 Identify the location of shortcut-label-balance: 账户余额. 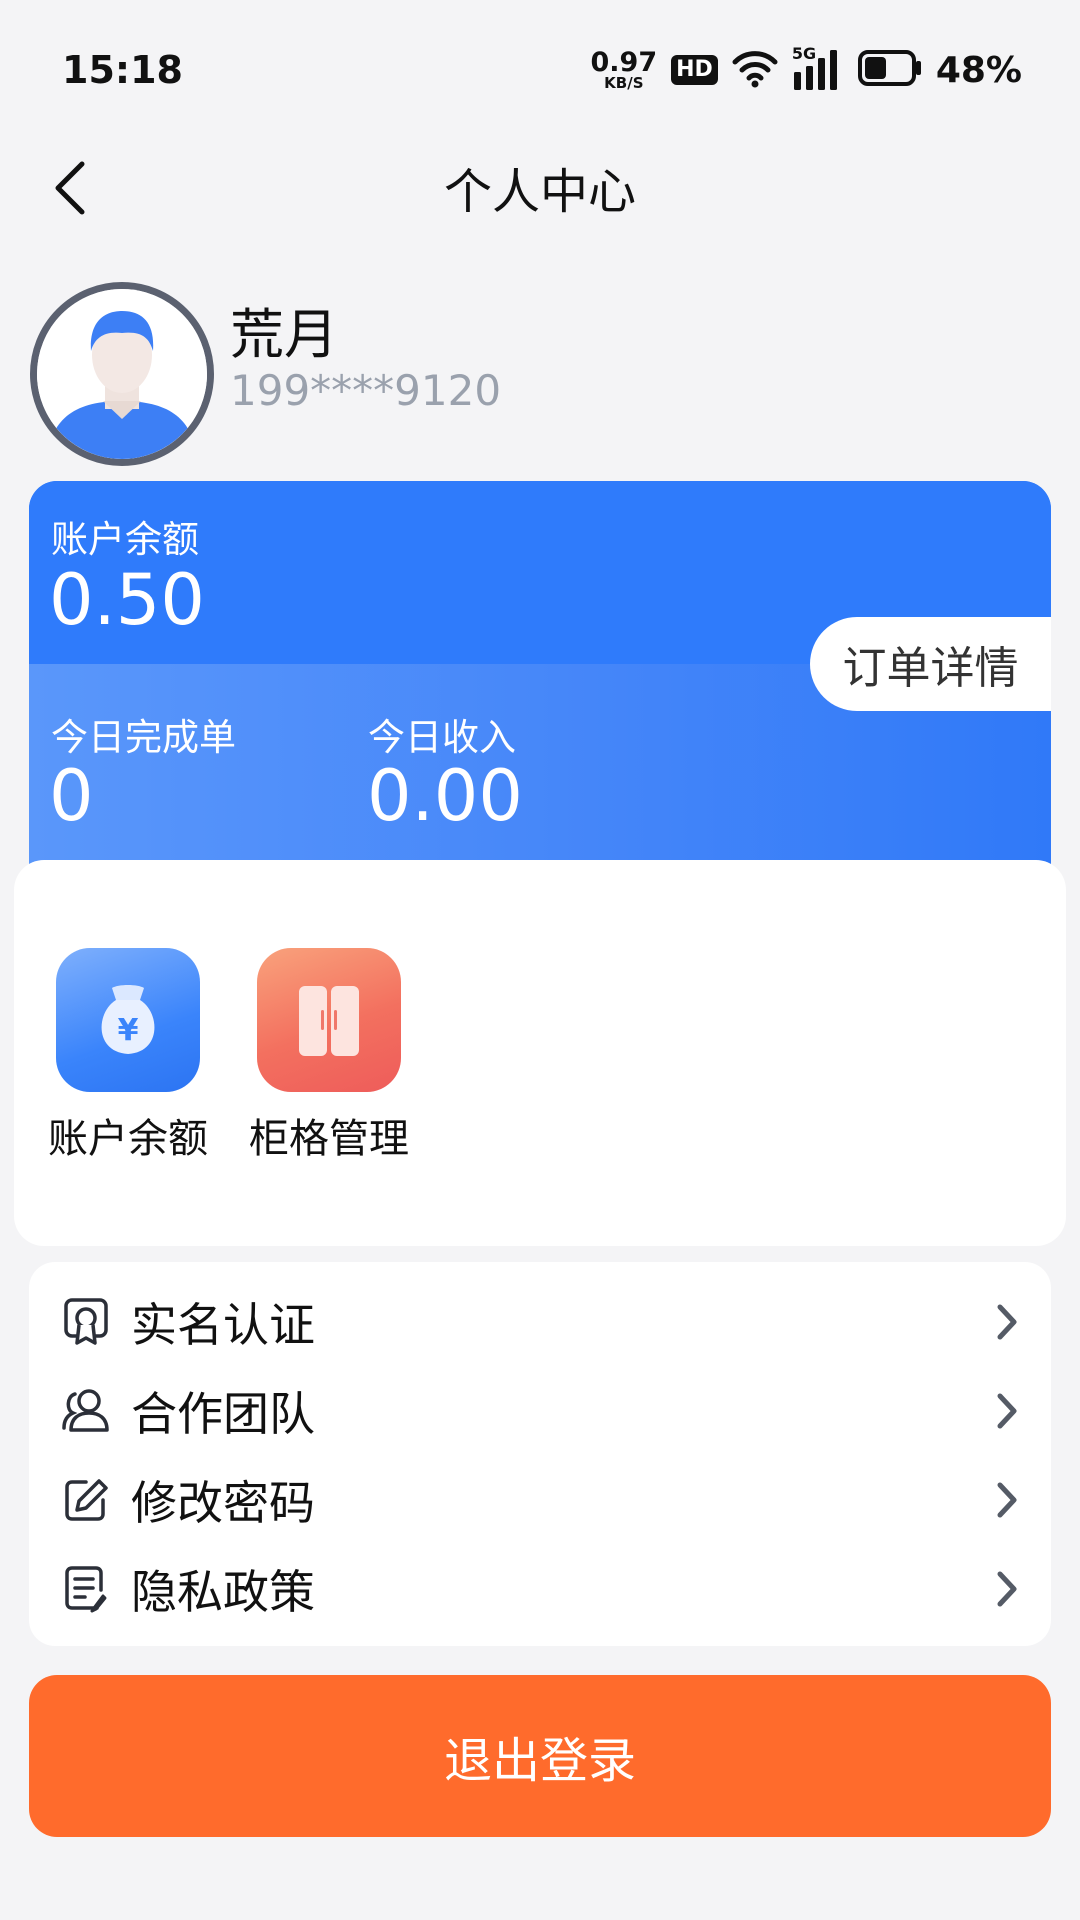
(128, 1139).